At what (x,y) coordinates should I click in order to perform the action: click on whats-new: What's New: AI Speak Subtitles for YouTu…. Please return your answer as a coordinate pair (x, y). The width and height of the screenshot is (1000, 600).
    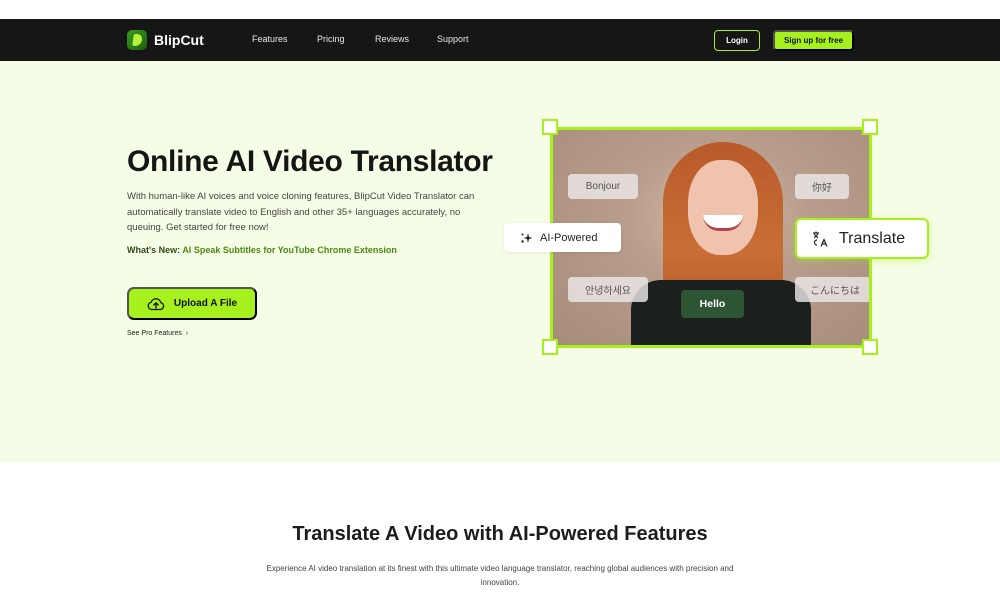
    Looking at the image, I should click on (262, 250).